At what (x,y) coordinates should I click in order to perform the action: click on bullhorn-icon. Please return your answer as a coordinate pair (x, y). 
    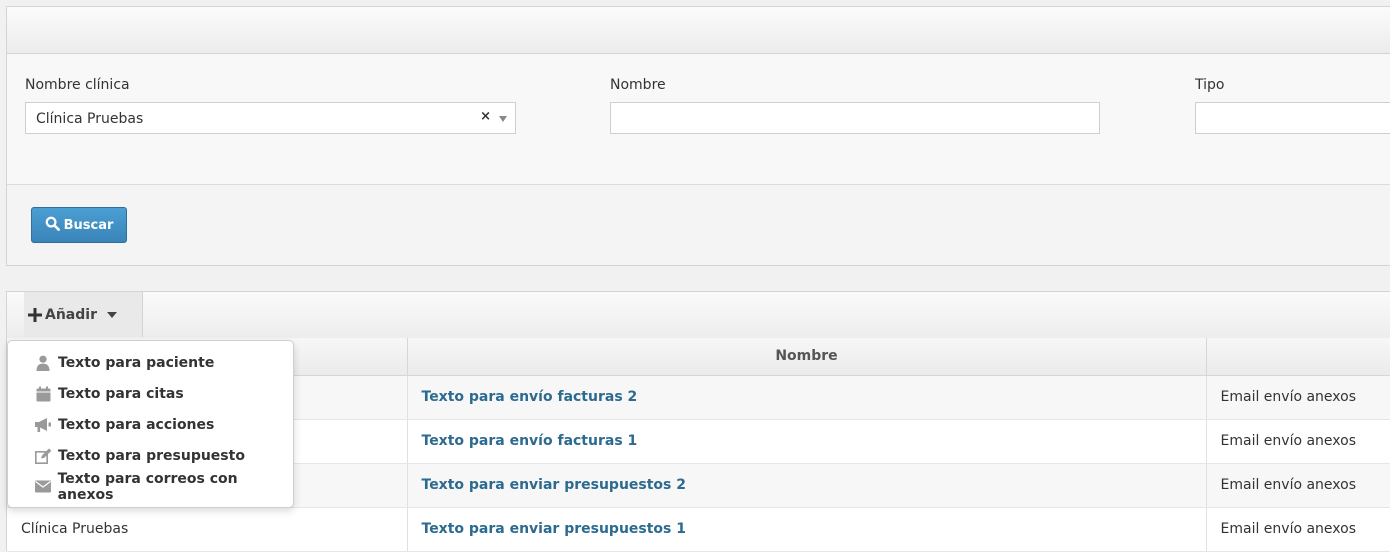
    Looking at the image, I should click on (43, 425).